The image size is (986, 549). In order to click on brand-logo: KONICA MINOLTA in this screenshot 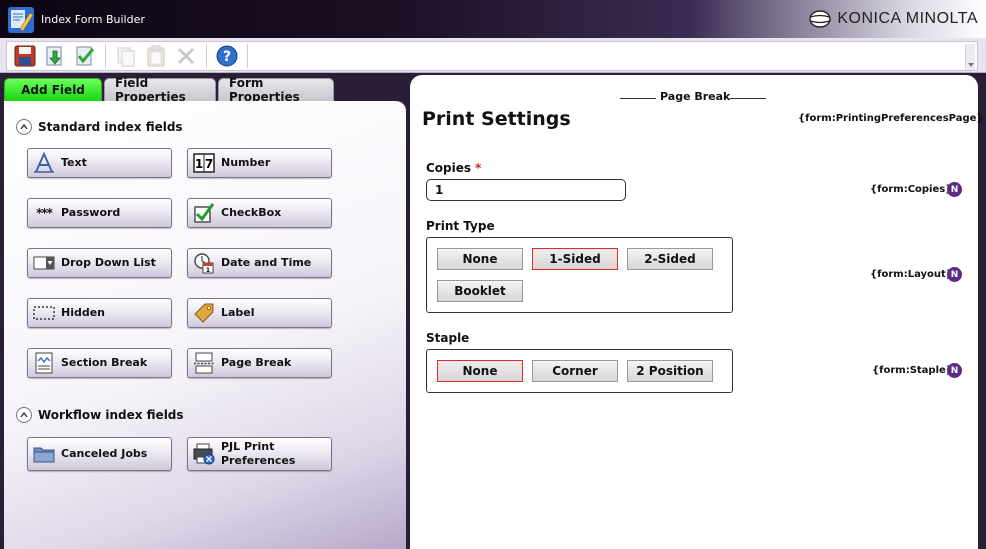, I will do `click(893, 19)`.